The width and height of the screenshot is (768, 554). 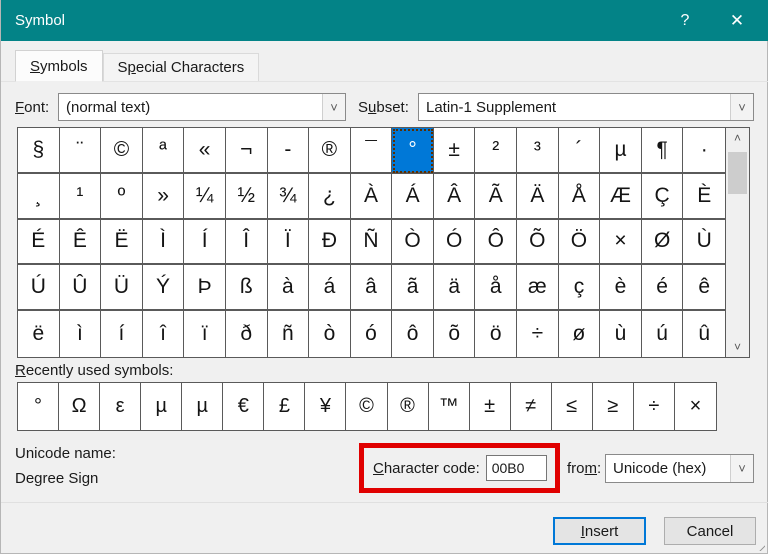 I want to click on symbol-cell: ¹, so click(x=80, y=196).